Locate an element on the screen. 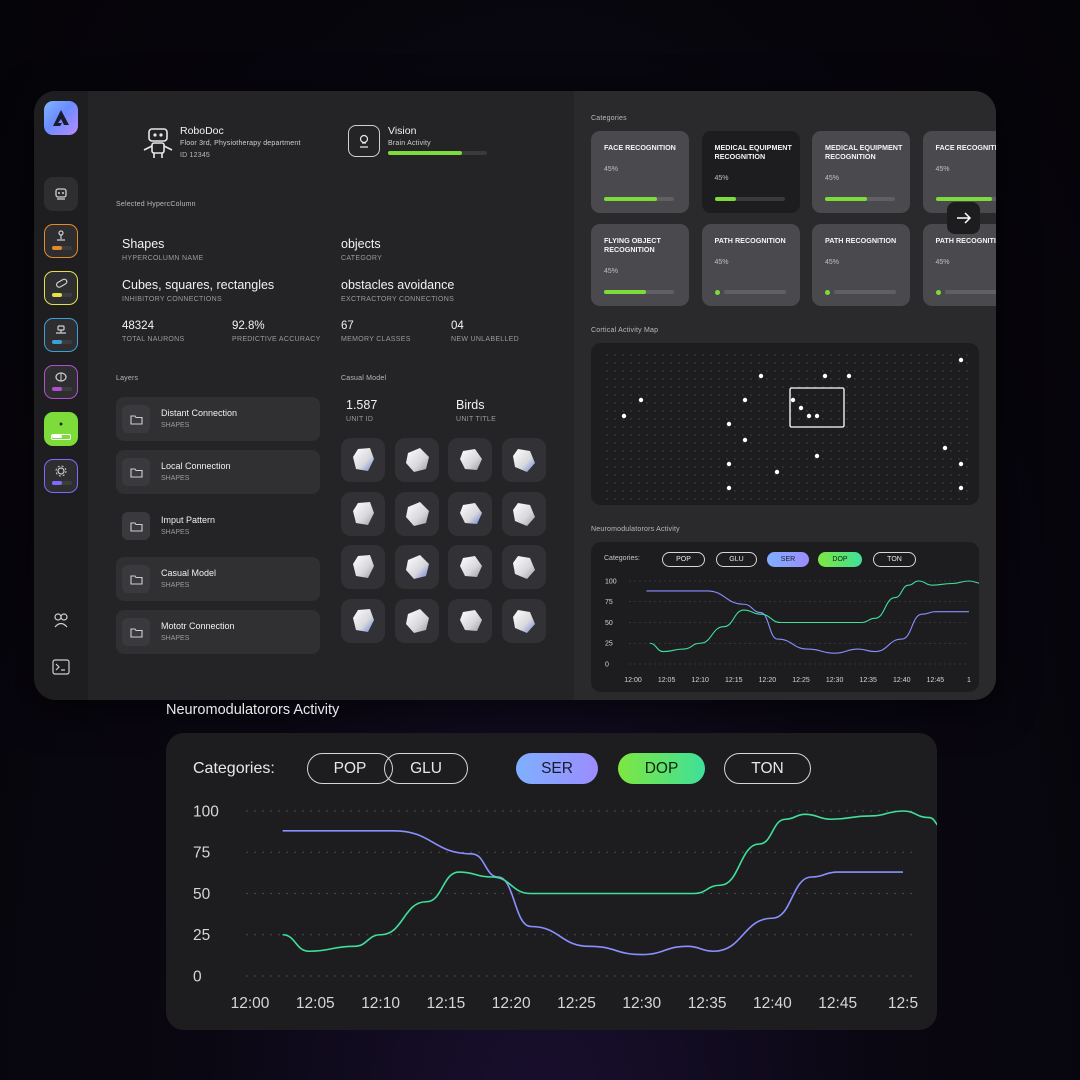  series-line-dop is located at coordinates (609, 881).